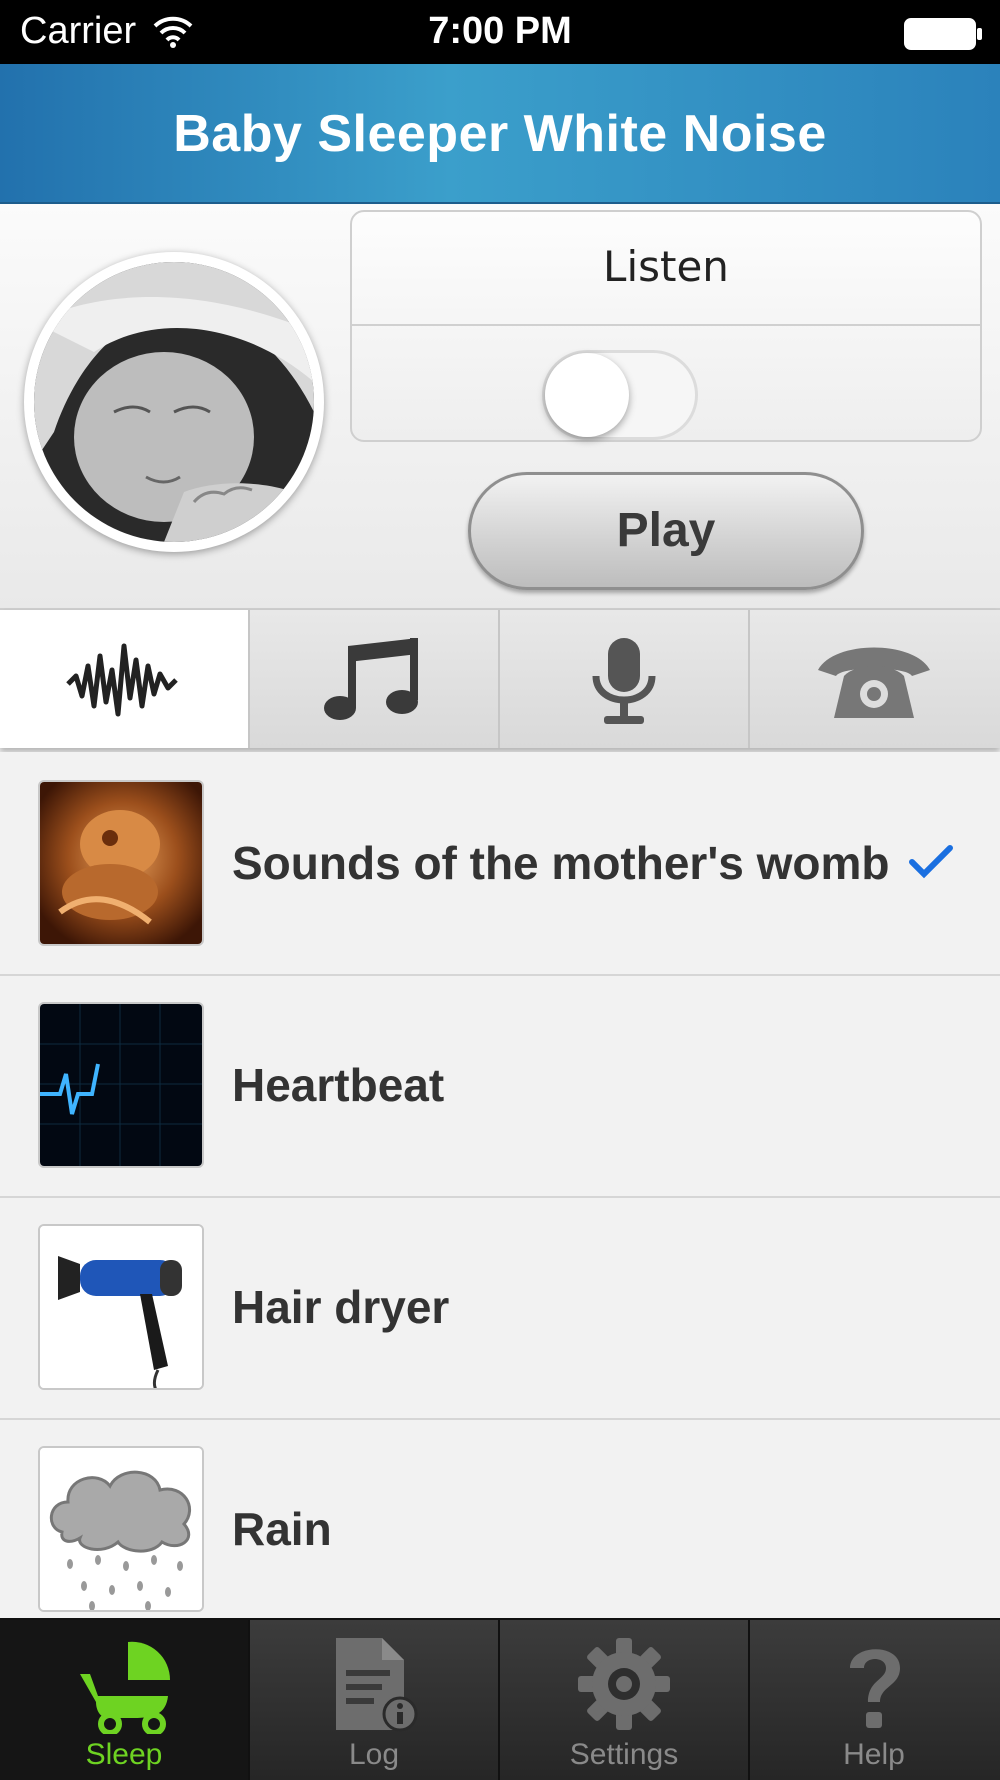 Image resolution: width=1000 pixels, height=1780 pixels. I want to click on listen-card: Listen, so click(666, 326).